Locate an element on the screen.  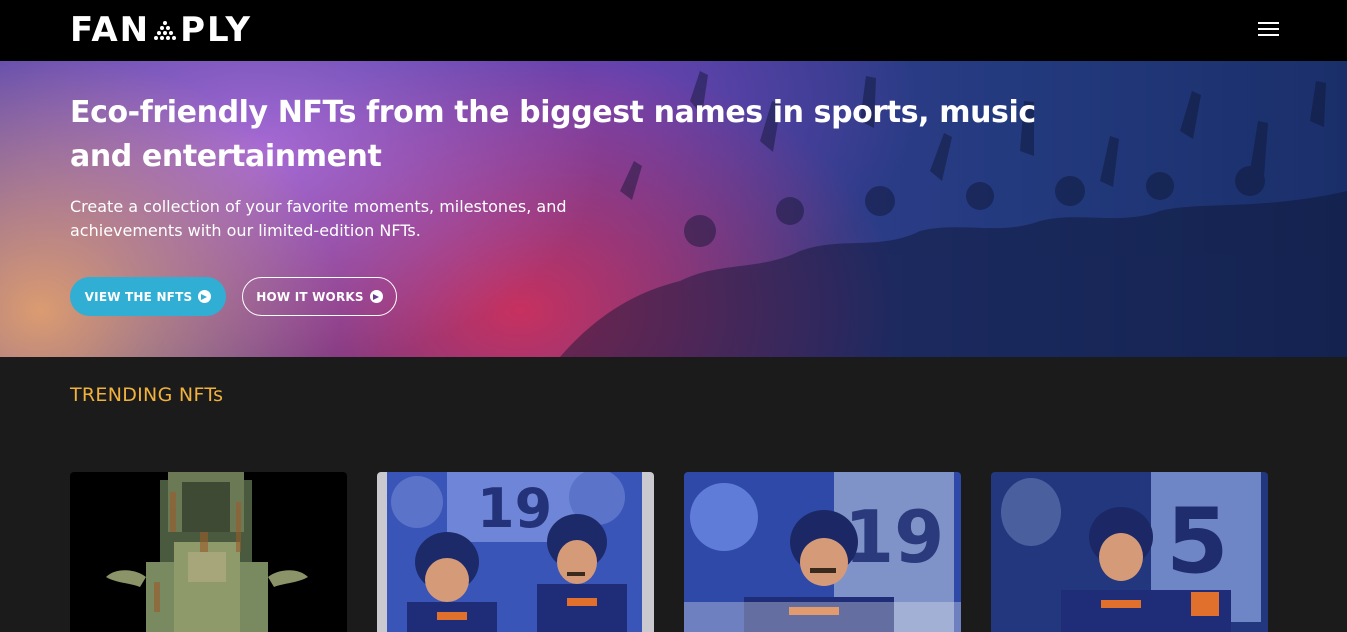
nft-card-throne is located at coordinates (208, 552).